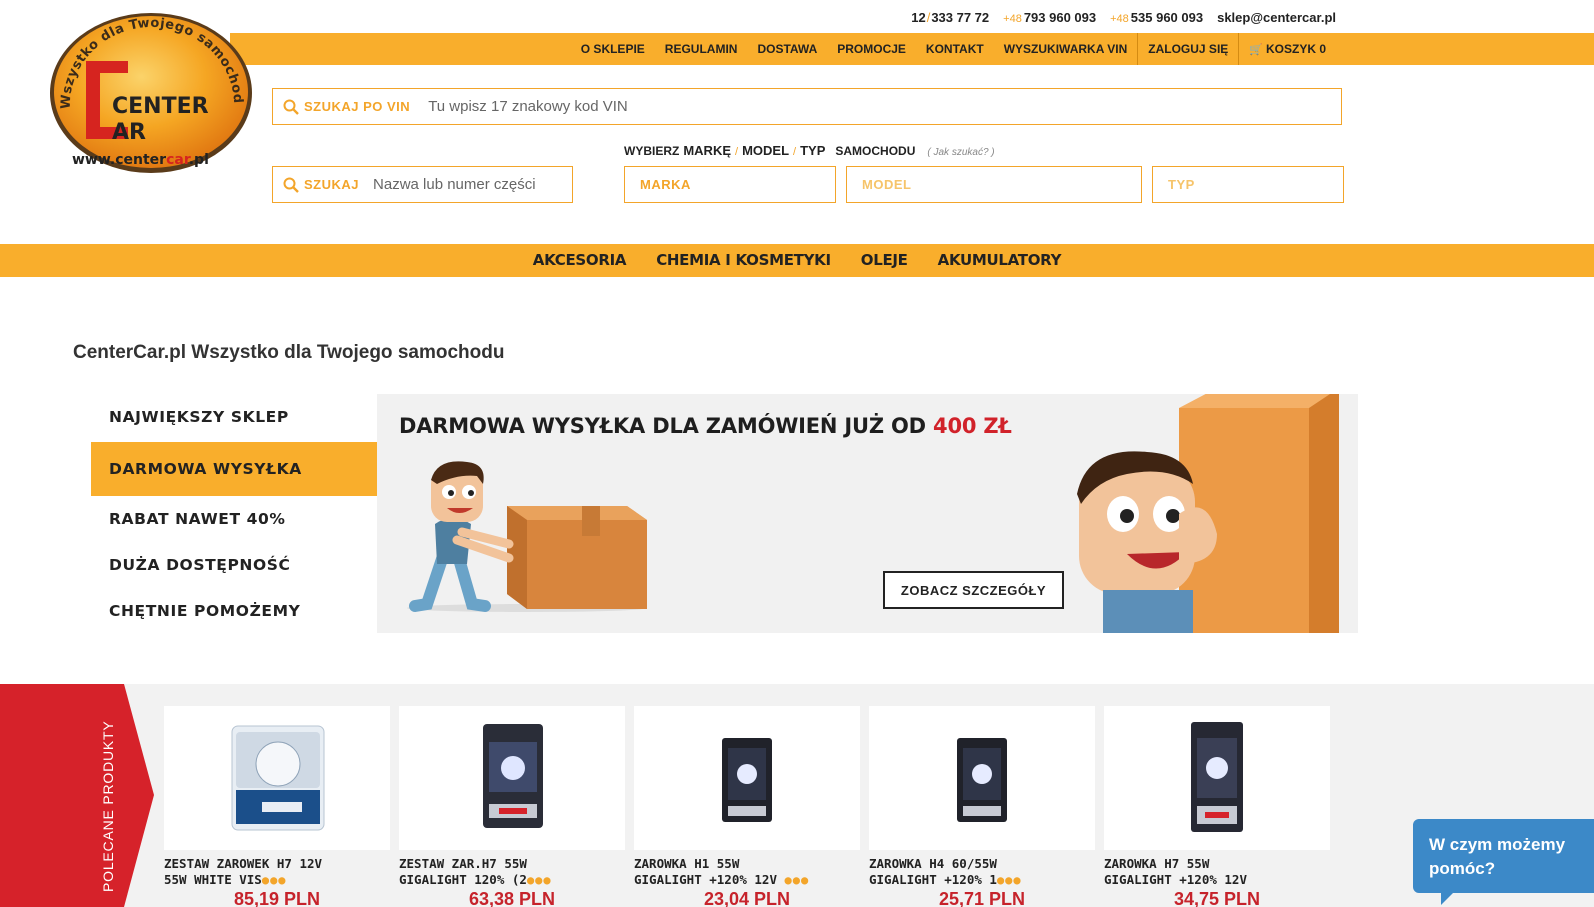 Image resolution: width=1594 pixels, height=907 pixels. I want to click on product-name: ZAROWKA H7 55W GIGALIGHT +120% 12V, so click(1217, 872).